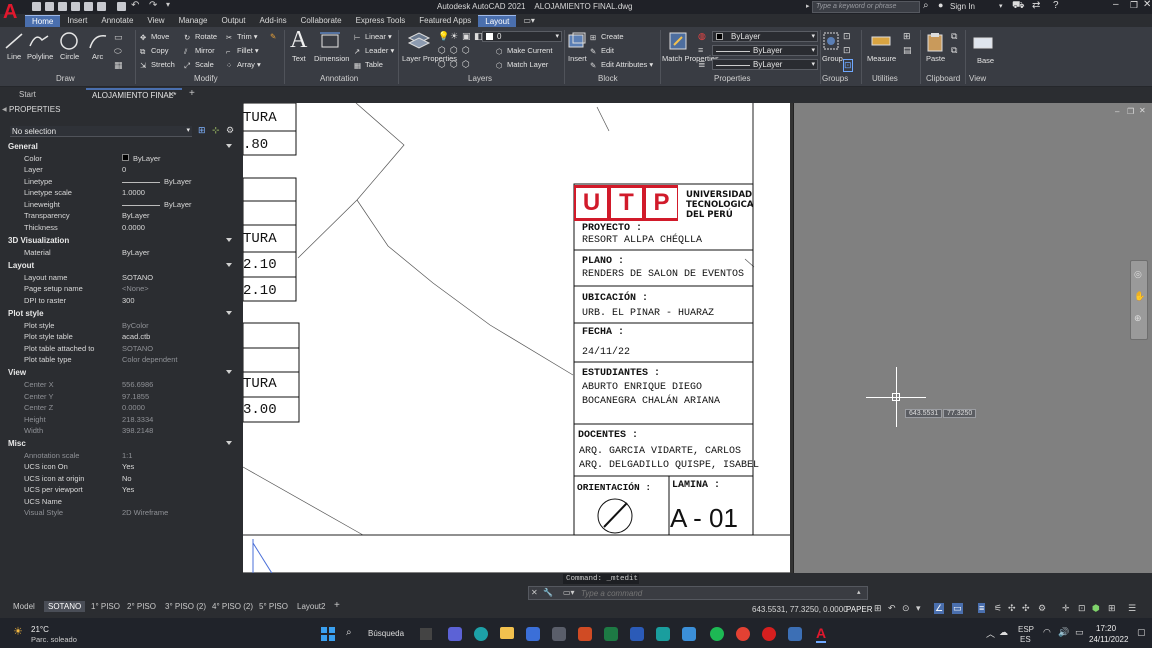  Describe the element at coordinates (940, 5) in the screenshot. I see `user-icon: ●` at that location.